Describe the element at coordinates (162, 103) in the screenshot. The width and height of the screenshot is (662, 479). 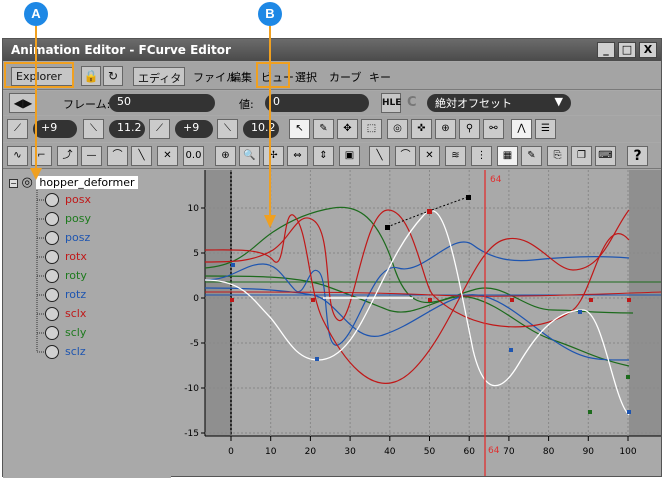
I see `frame-field: 50` at that location.